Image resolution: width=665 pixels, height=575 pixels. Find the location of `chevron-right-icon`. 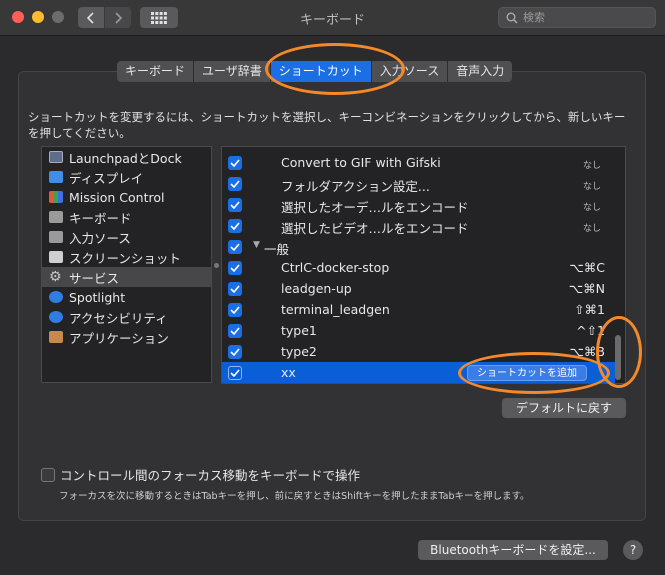

chevron-right-icon is located at coordinates (118, 17).